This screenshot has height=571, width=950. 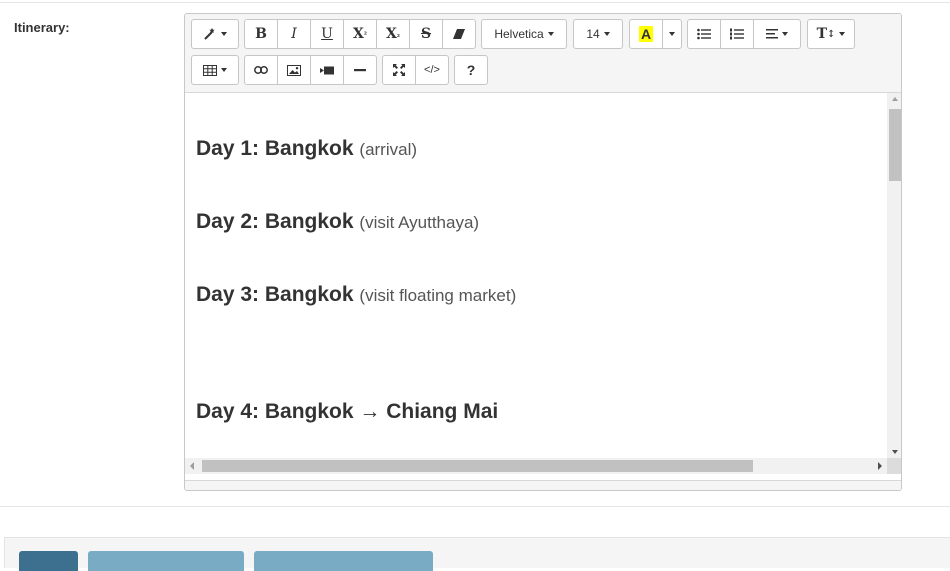 I want to click on scroll-left-arrow-icon, so click(x=192, y=466).